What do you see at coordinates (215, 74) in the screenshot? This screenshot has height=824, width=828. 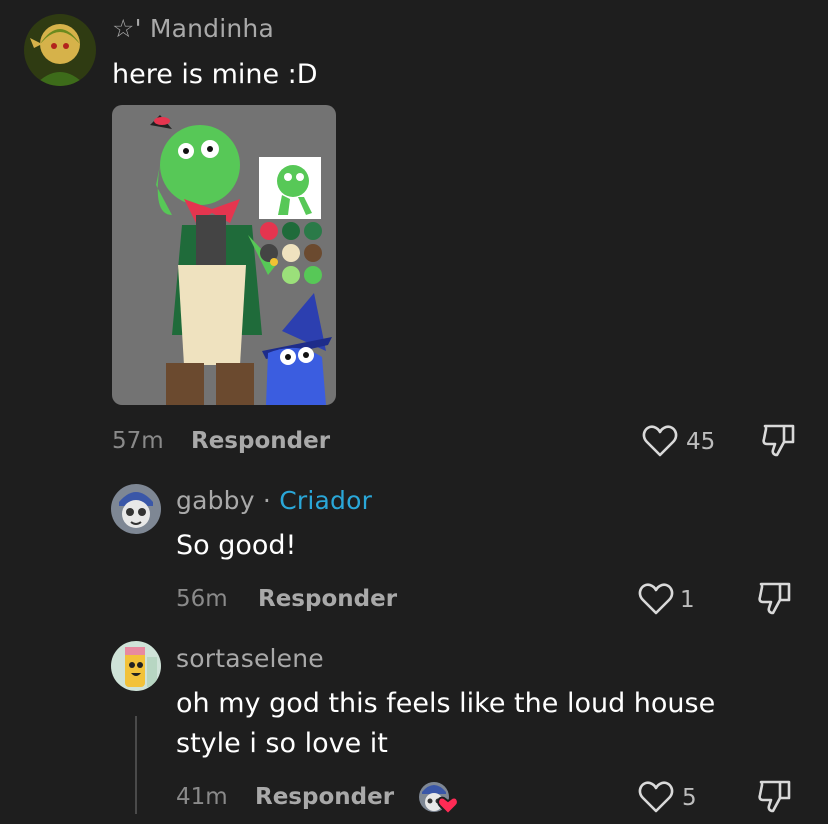 I see `comment-text: here is mine :D` at bounding box center [215, 74].